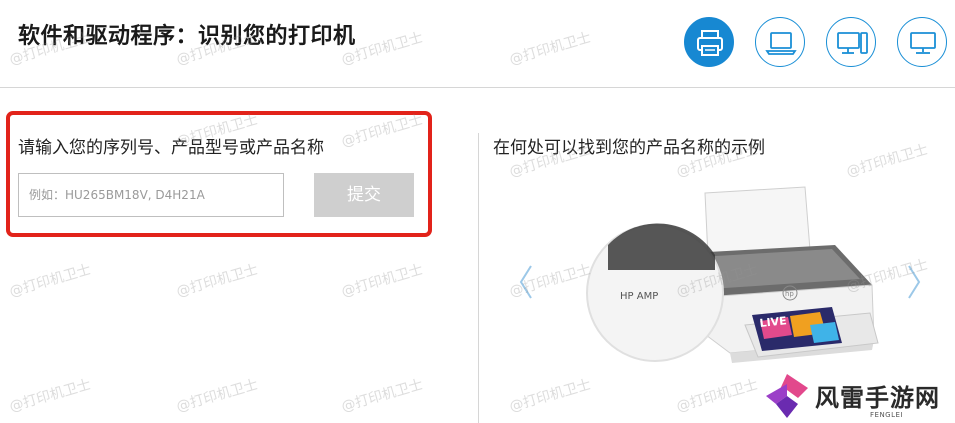 This screenshot has width=955, height=423. I want to click on svg-text: hp, so click(789, 294).